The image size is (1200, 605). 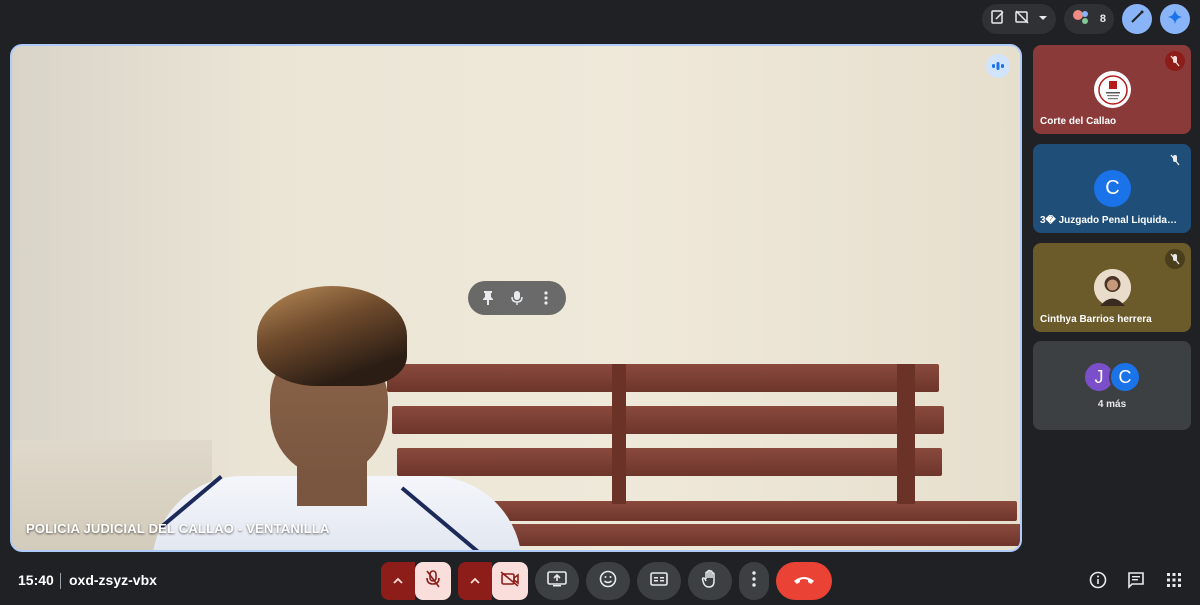 I want to click on top-toolbar: 8, so click(x=1085, y=19).